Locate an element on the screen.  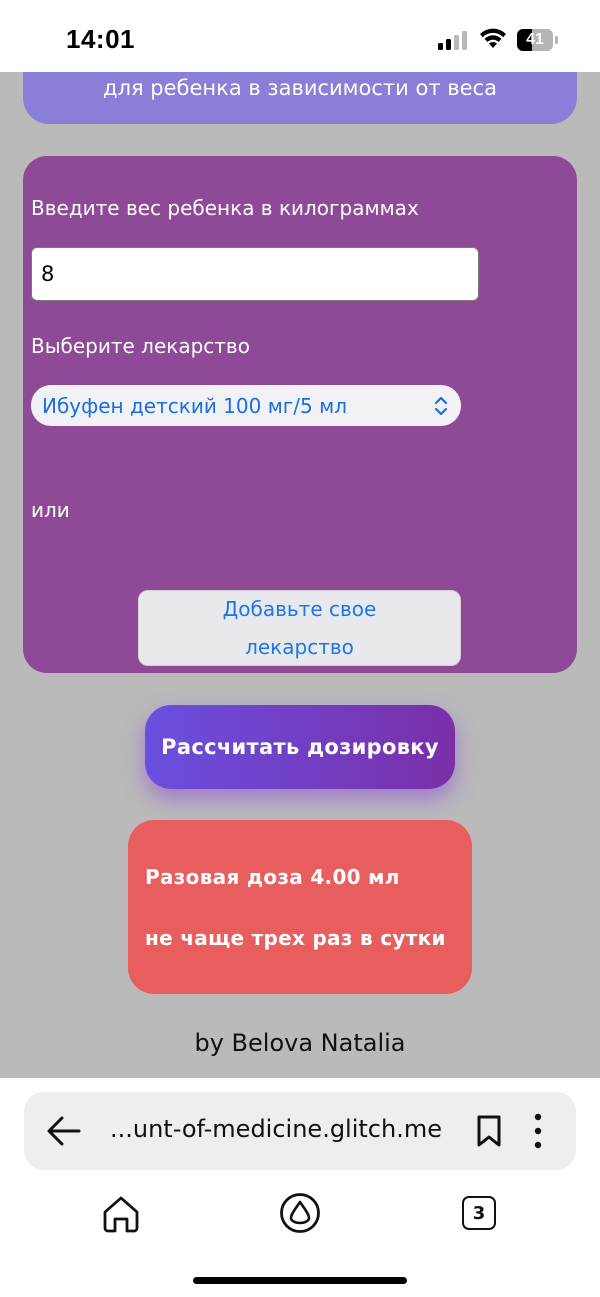
add-medicine-button: Добавьте свое лекарство is located at coordinates (299, 628).